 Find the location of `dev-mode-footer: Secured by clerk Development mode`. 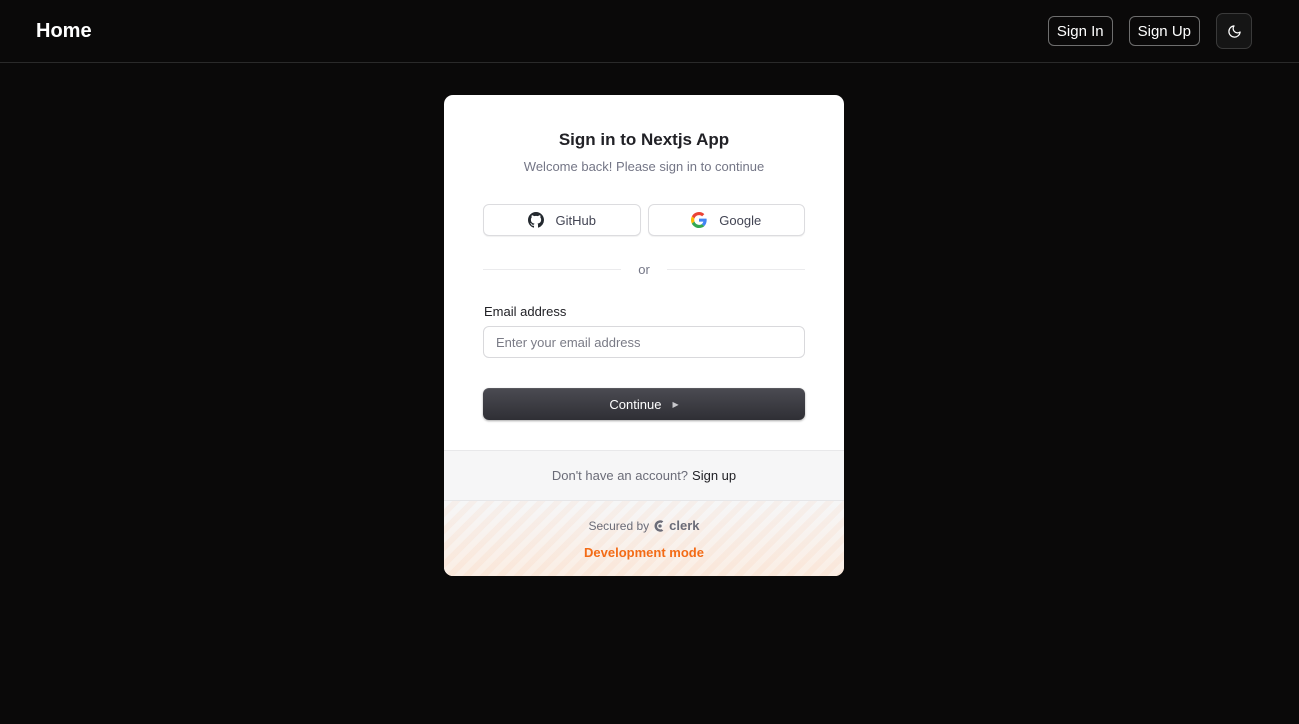

dev-mode-footer: Secured by clerk Development mode is located at coordinates (644, 538).